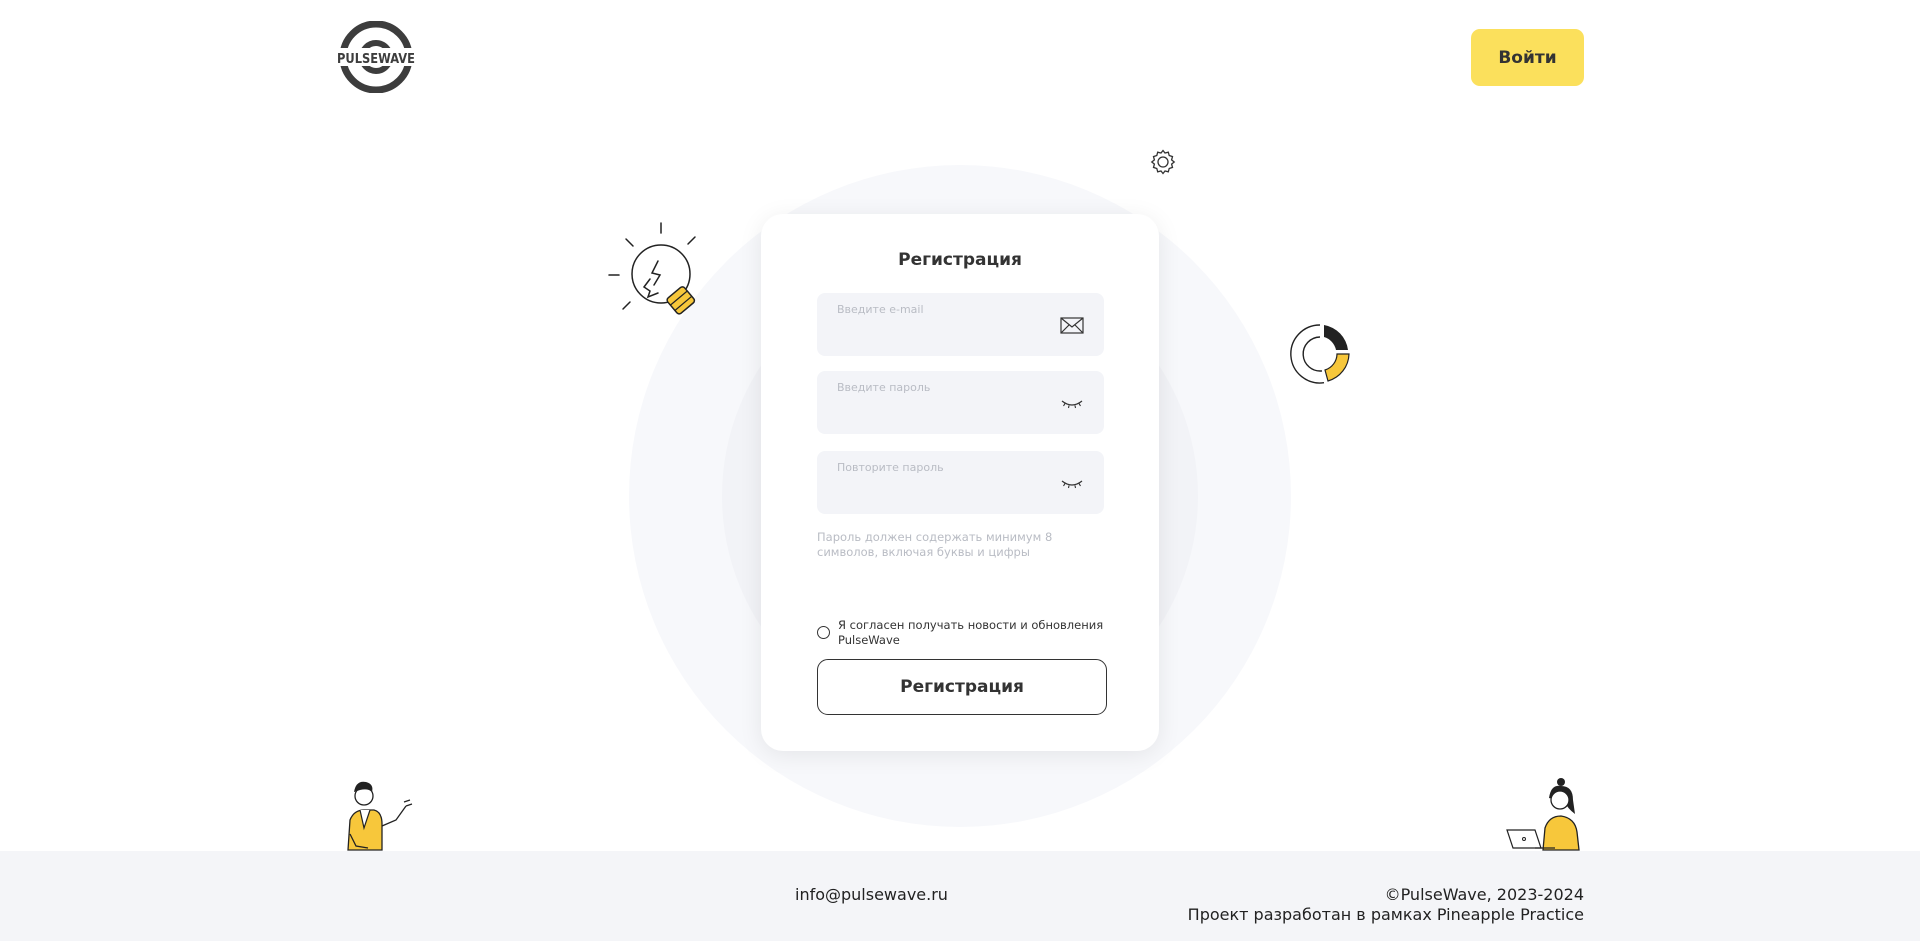 The image size is (1920, 941). What do you see at coordinates (871, 894) in the screenshot?
I see `footer-email-link: info@pulsewave.ru` at bounding box center [871, 894].